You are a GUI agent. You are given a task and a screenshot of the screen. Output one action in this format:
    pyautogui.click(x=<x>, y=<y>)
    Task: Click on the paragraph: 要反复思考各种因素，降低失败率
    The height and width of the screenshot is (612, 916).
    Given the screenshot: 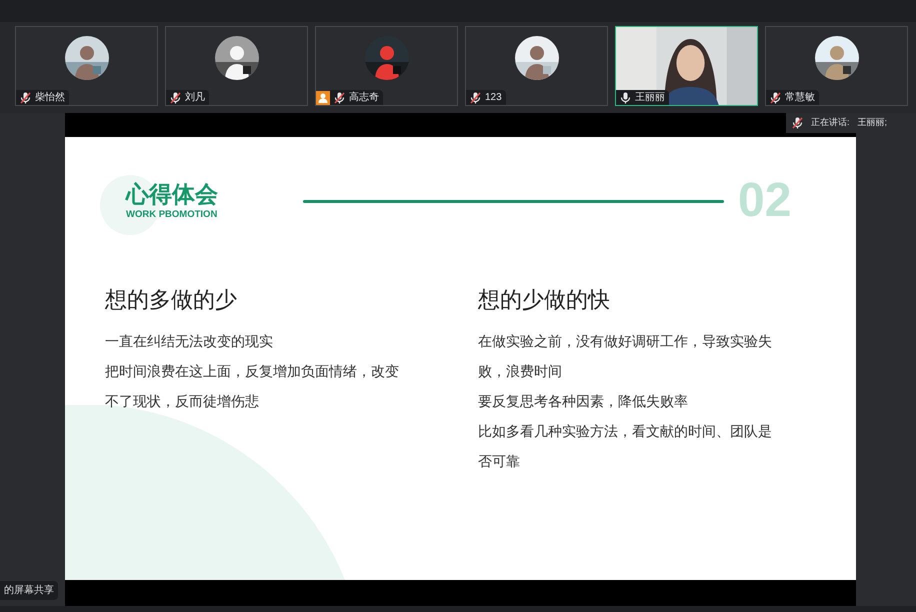 What is the action you would take?
    pyautogui.click(x=583, y=401)
    